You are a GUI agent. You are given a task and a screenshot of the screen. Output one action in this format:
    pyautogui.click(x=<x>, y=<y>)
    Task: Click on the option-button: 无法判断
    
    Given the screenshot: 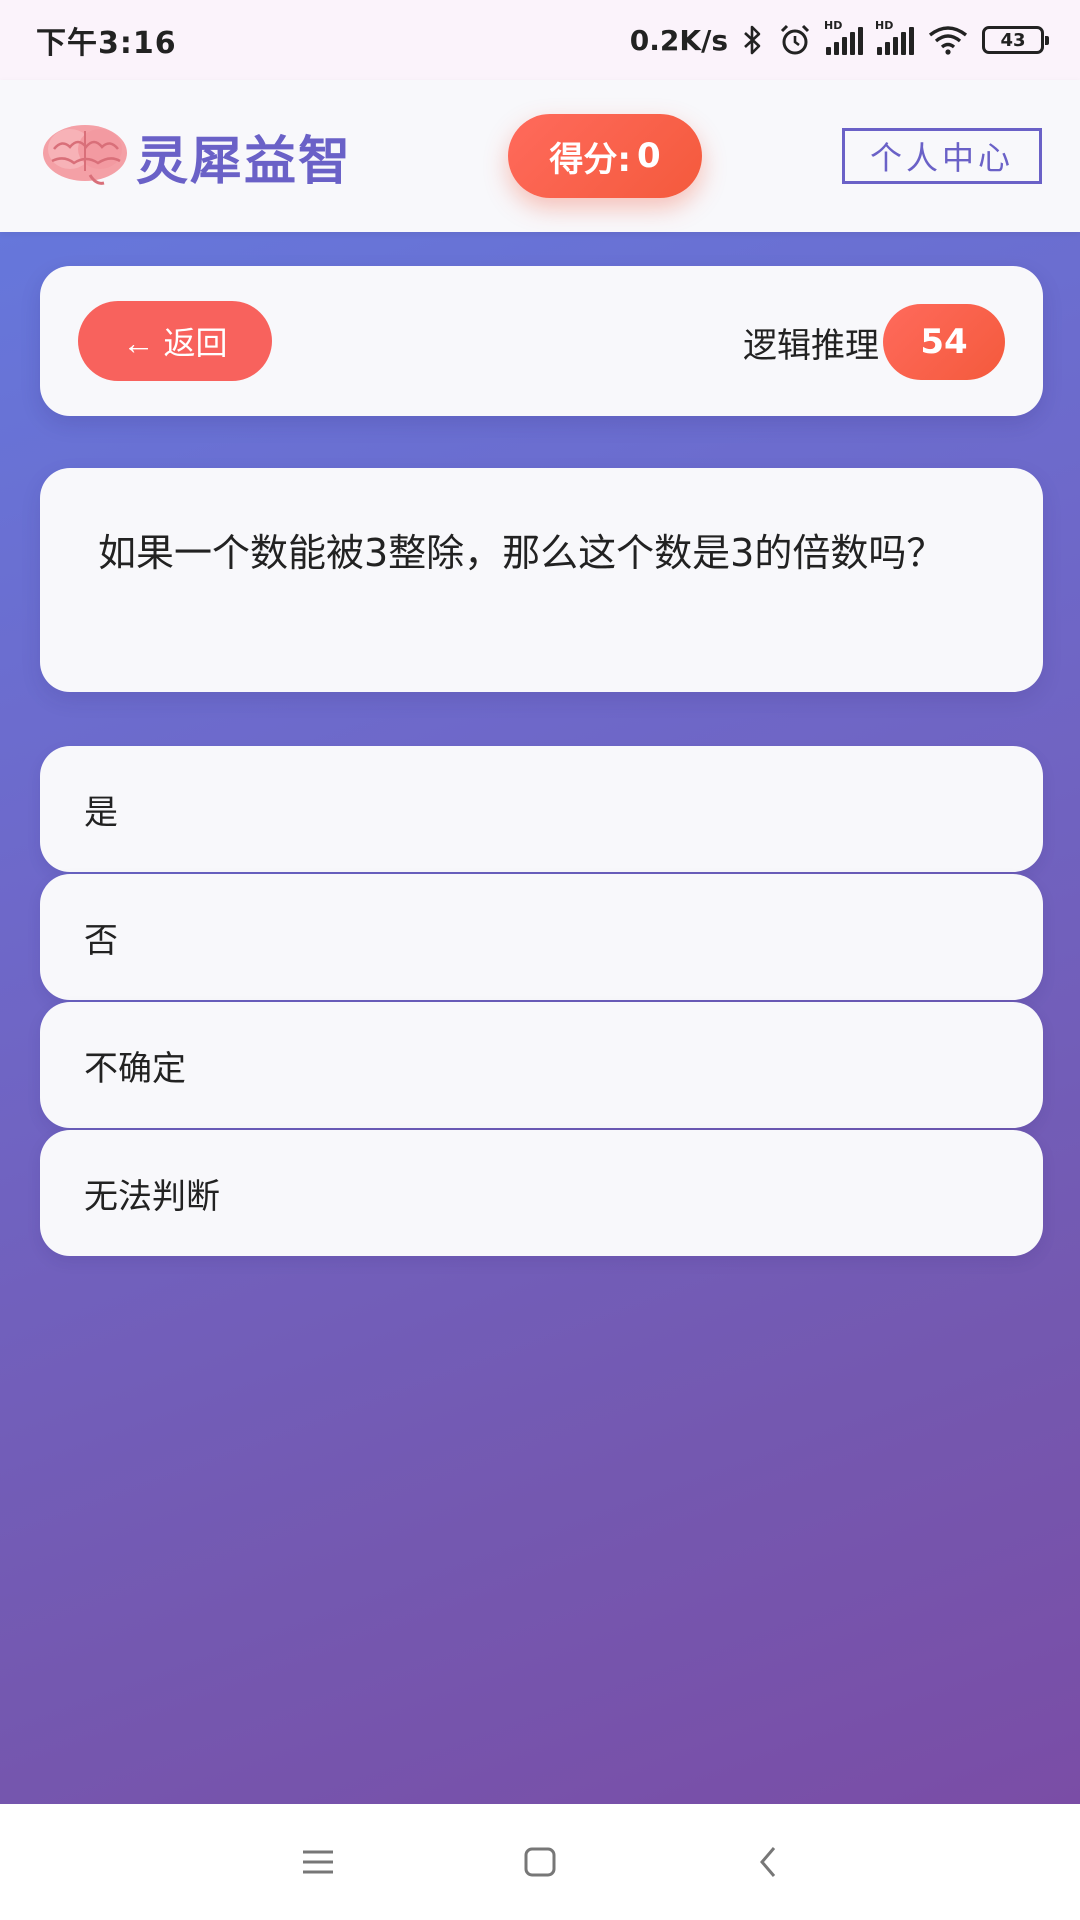 What is the action you would take?
    pyautogui.click(x=541, y=1193)
    